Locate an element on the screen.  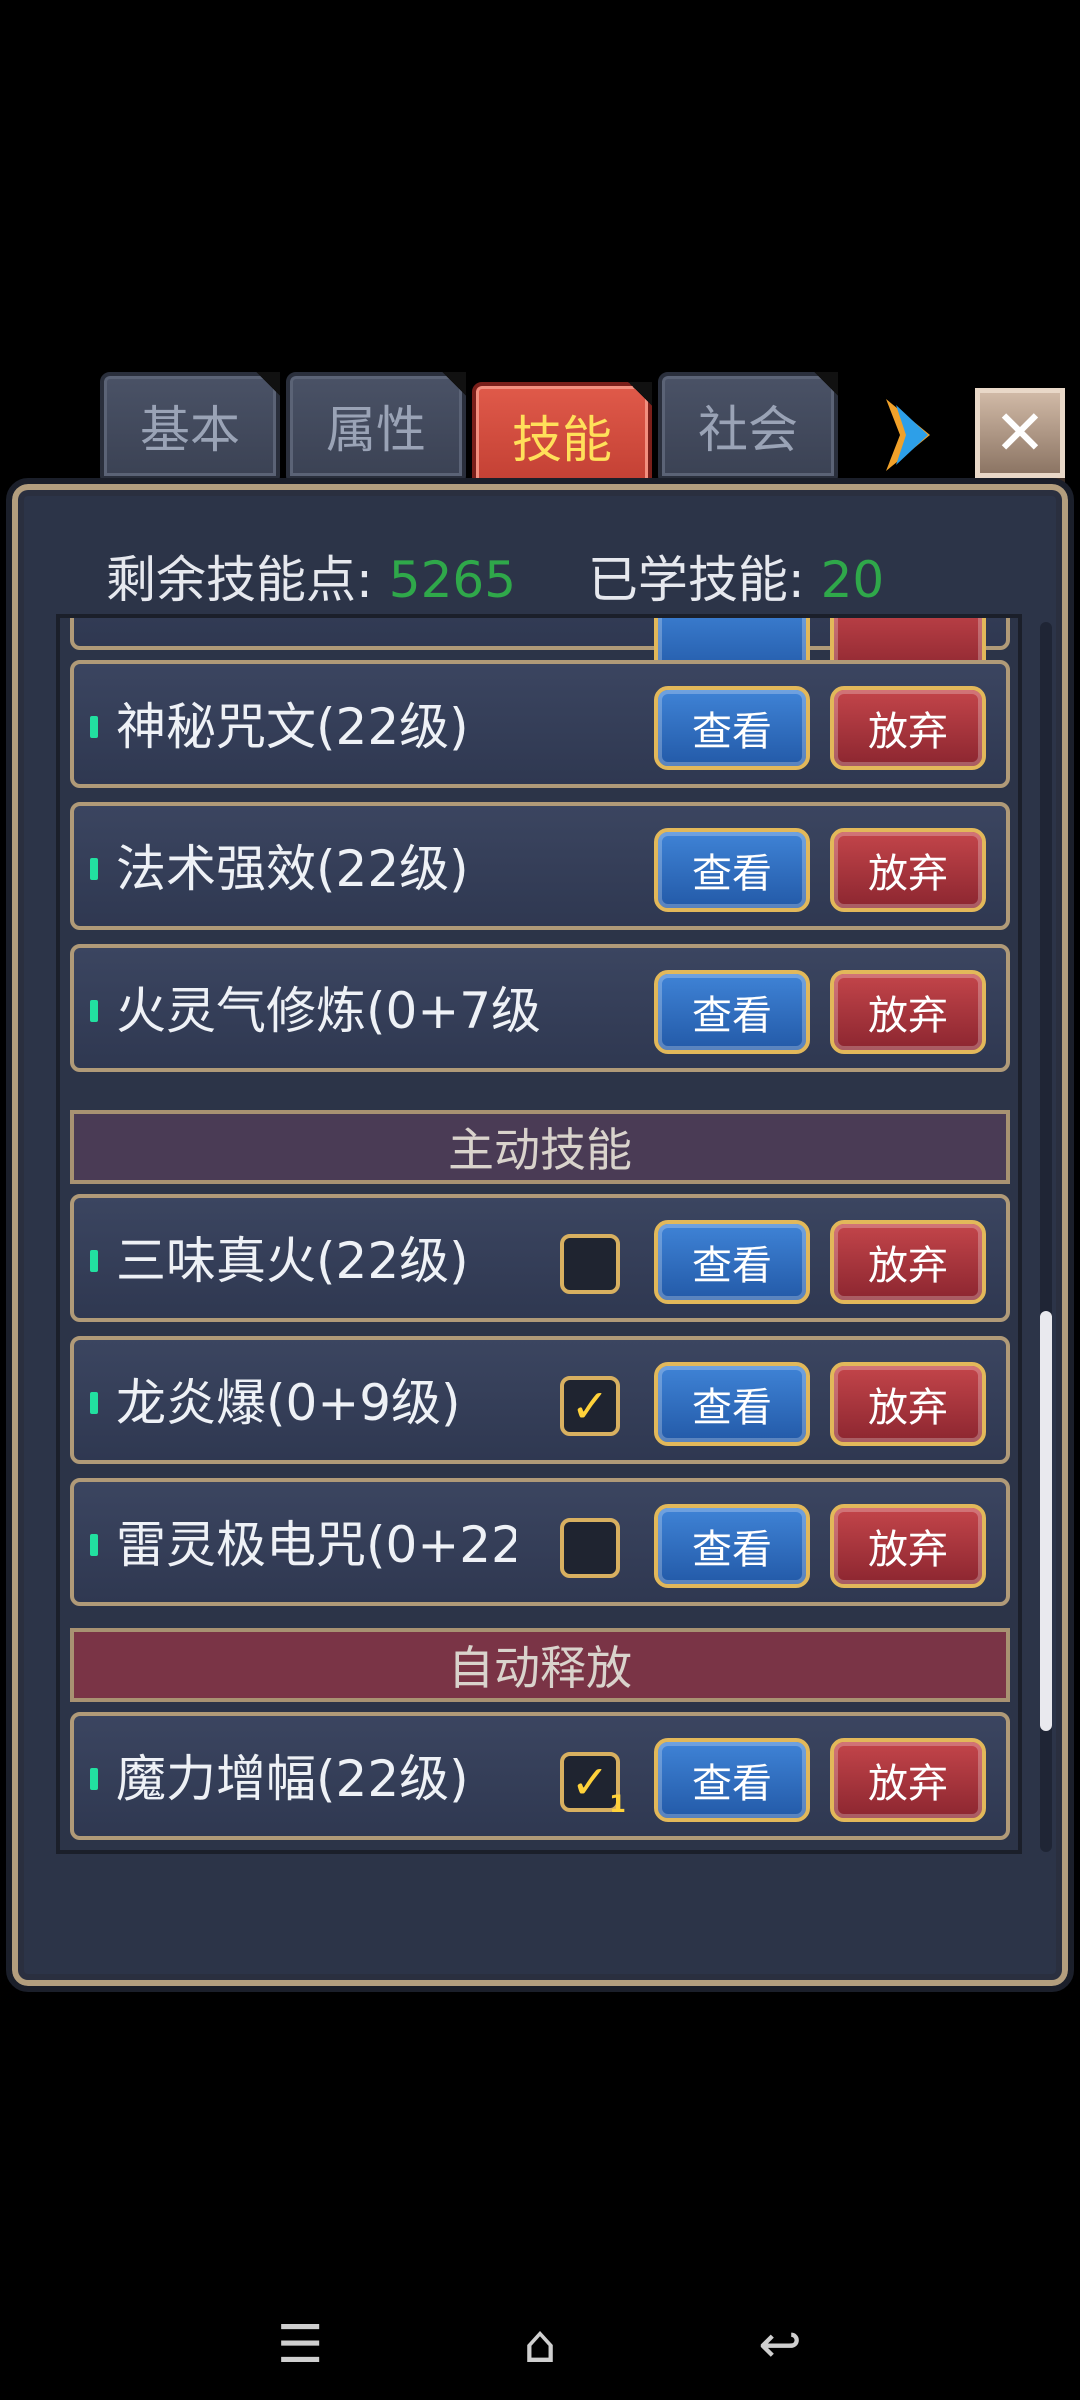
home-icon: ⌂ is located at coordinates (540, 2345).